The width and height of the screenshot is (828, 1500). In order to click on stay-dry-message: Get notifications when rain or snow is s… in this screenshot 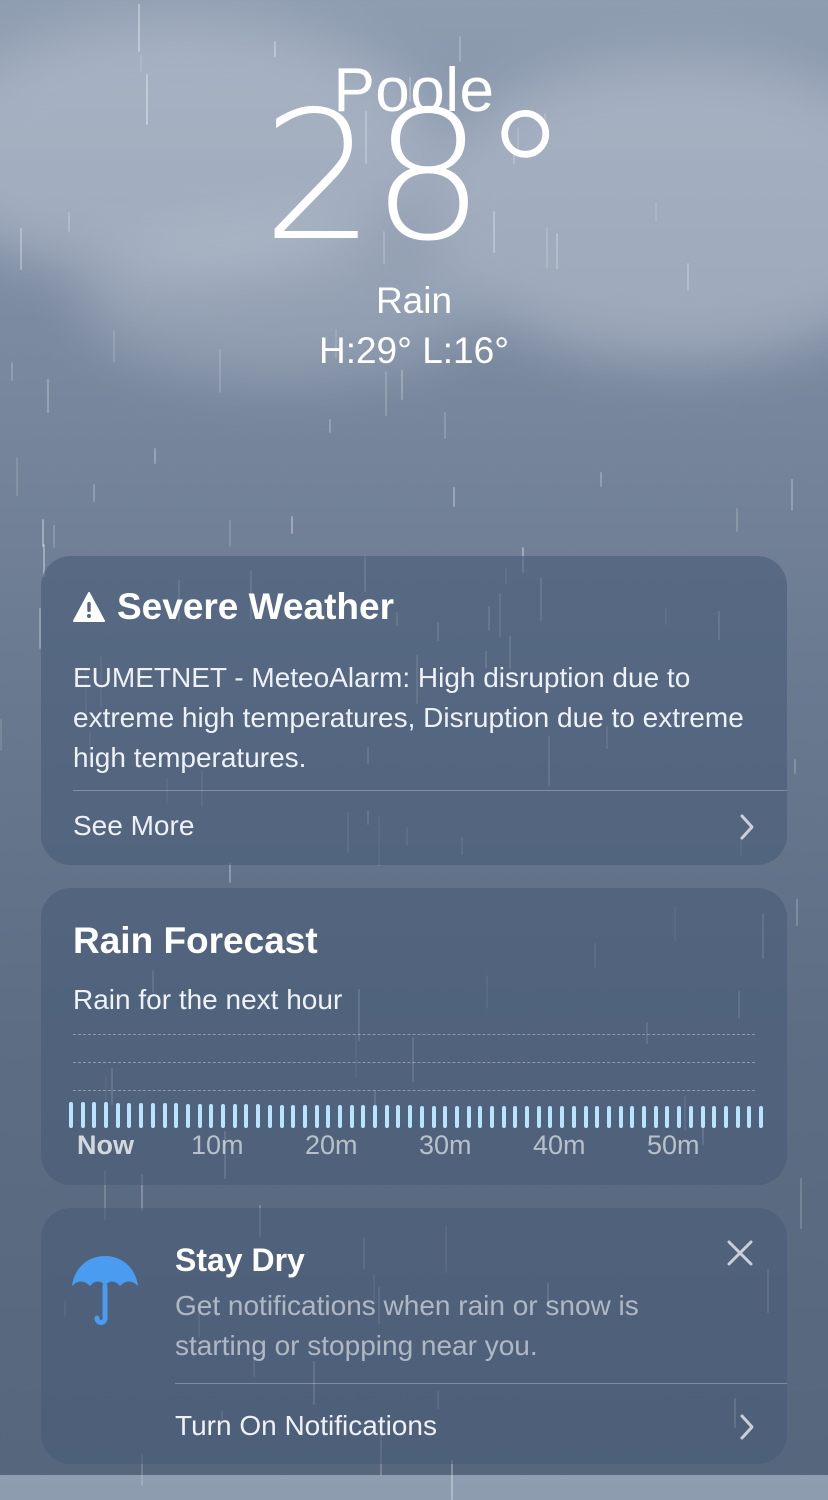, I will do `click(407, 1325)`.